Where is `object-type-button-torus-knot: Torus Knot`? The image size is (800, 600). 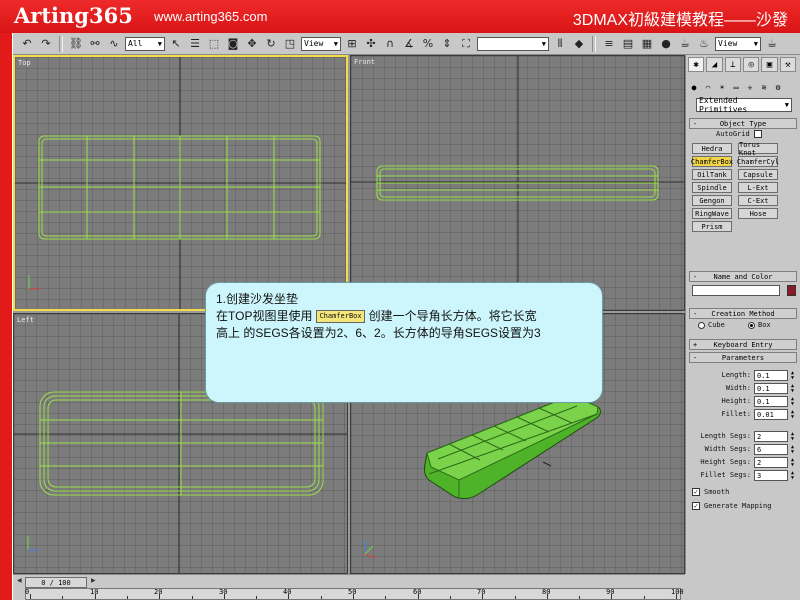
object-type-button-torus-knot: Torus Knot is located at coordinates (758, 149).